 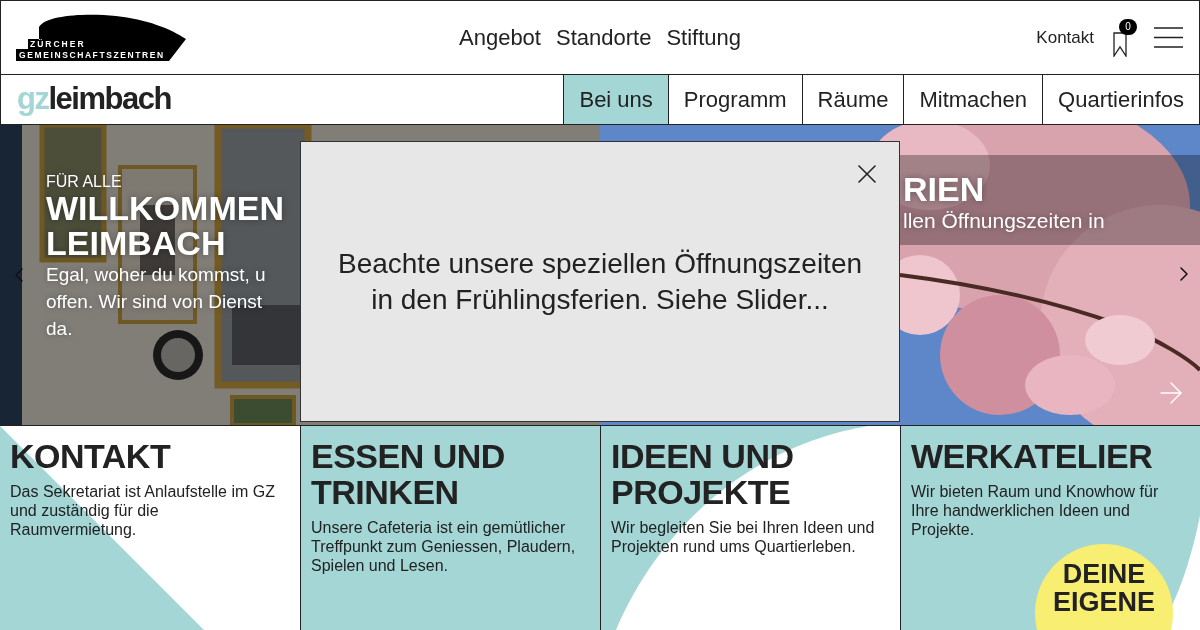 I want to click on card-title: KONTAKT, so click(x=91, y=456).